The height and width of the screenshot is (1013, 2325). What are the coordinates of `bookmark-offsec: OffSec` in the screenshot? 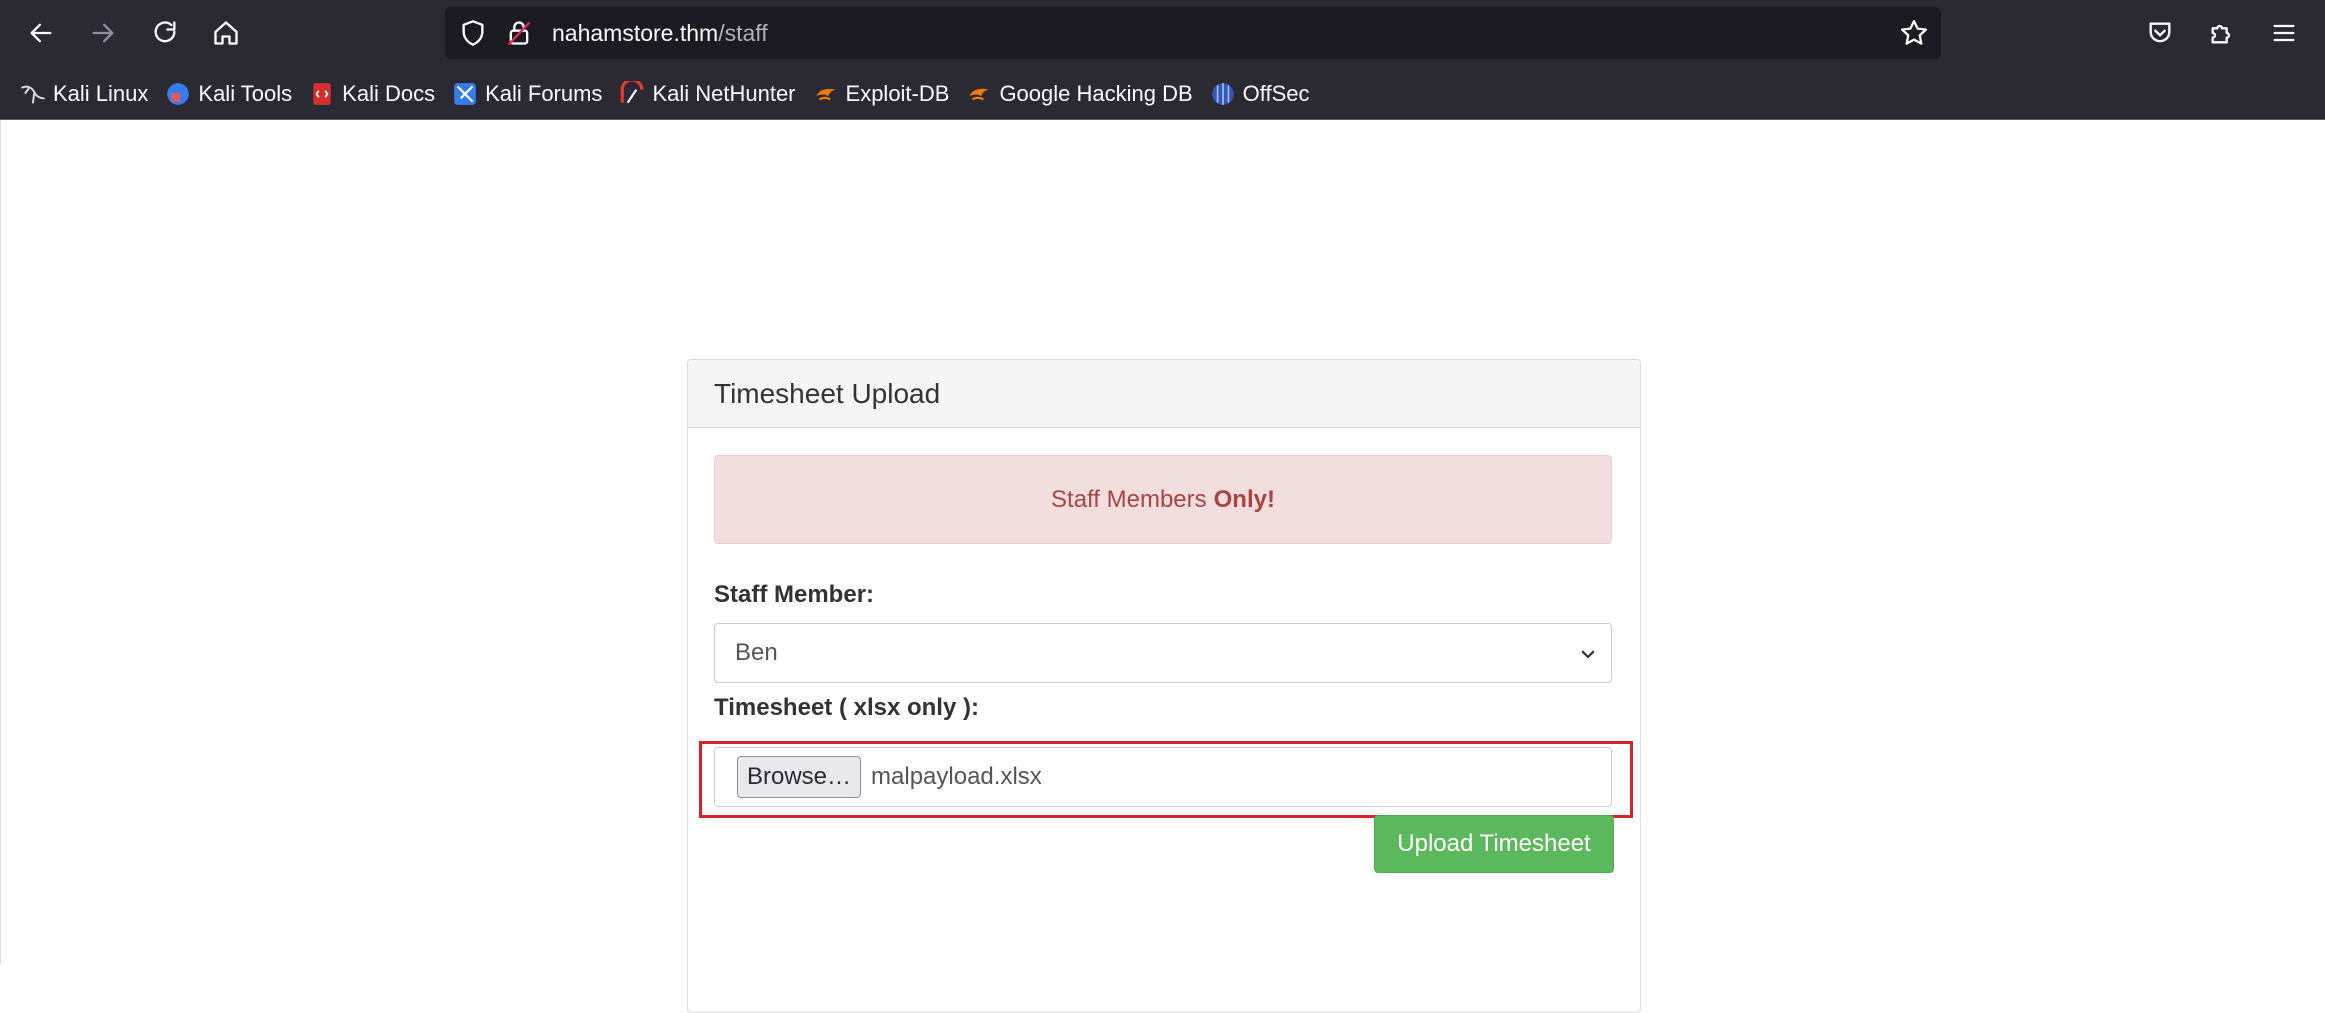 It's located at (1260, 94).